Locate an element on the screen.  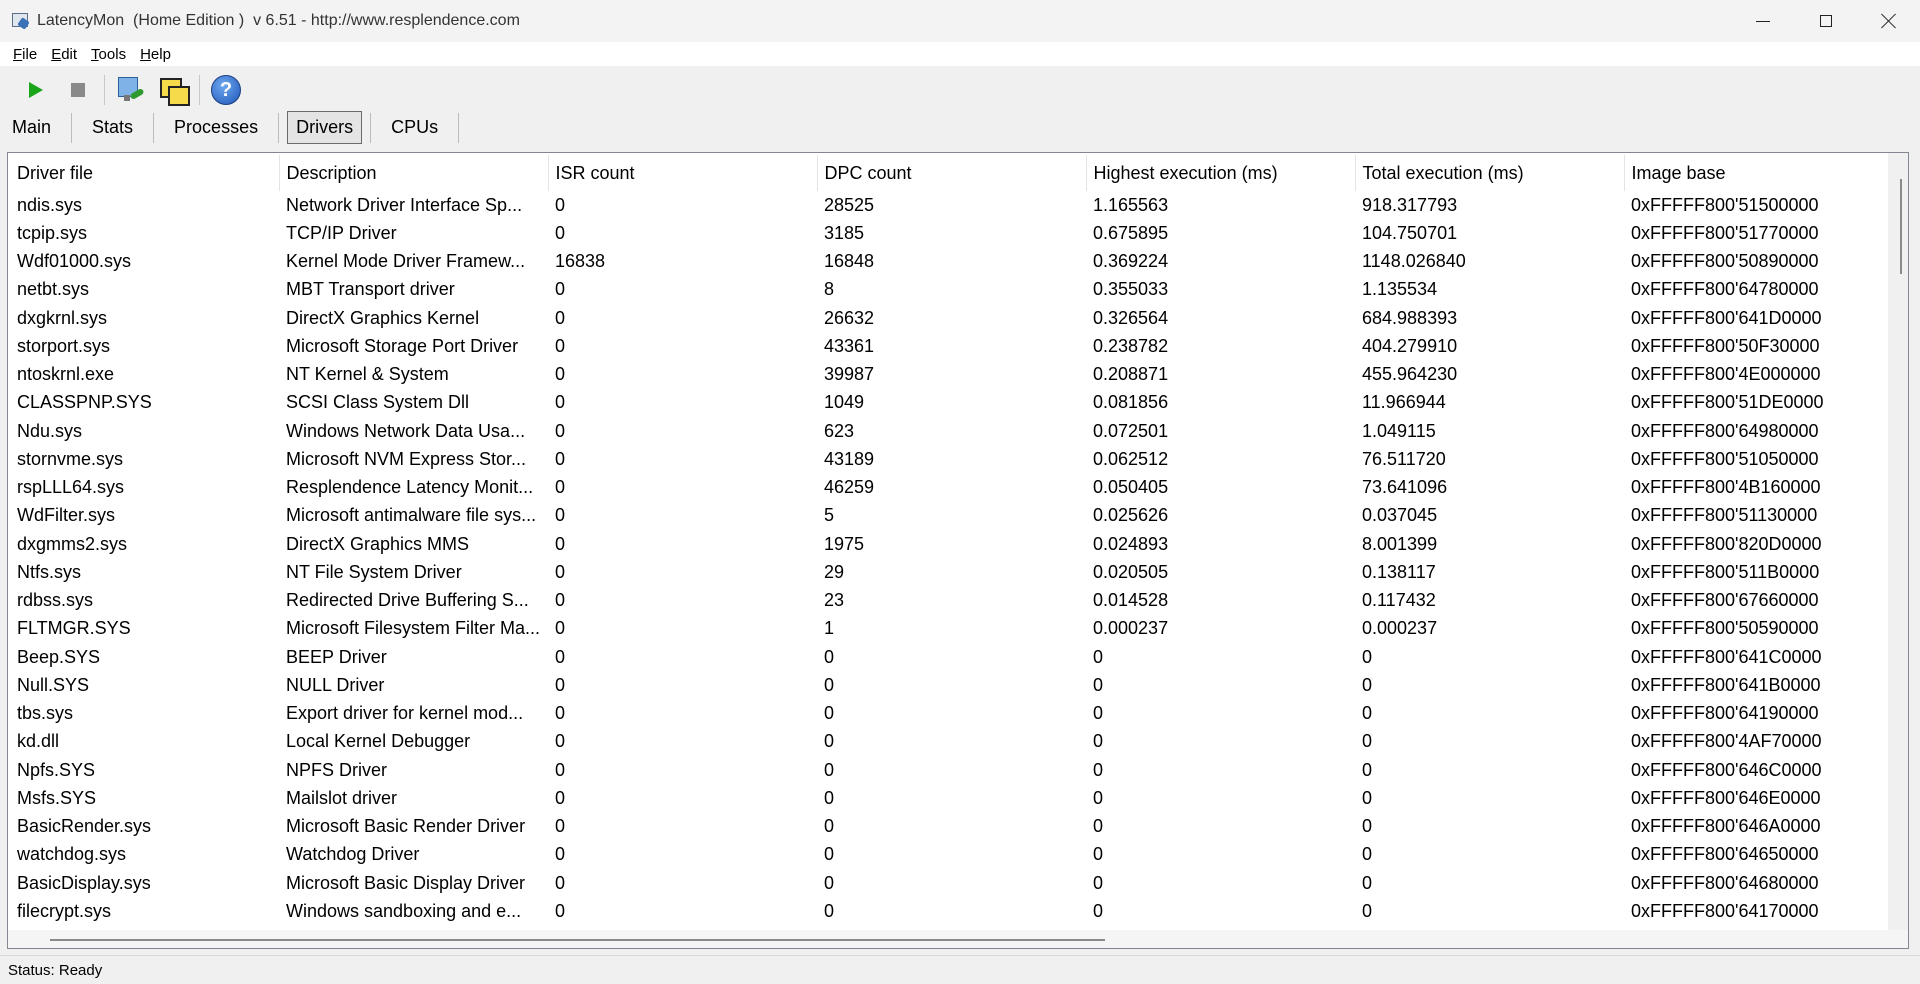
cell-image-base: 0xFFFFF800'820D0000 is located at coordinates (1726, 543).